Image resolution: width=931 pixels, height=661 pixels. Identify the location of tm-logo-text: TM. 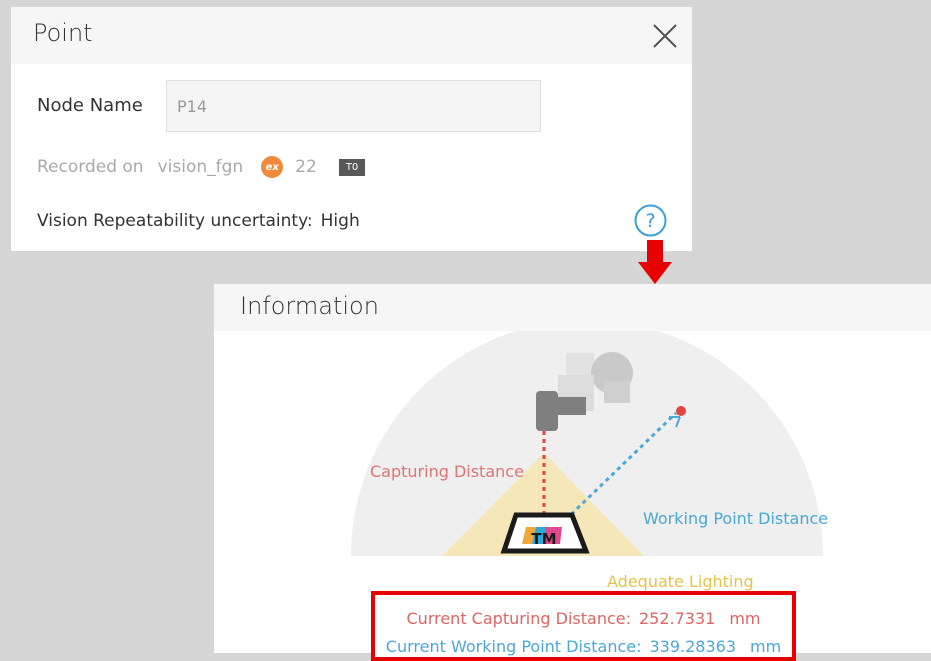
(543, 539).